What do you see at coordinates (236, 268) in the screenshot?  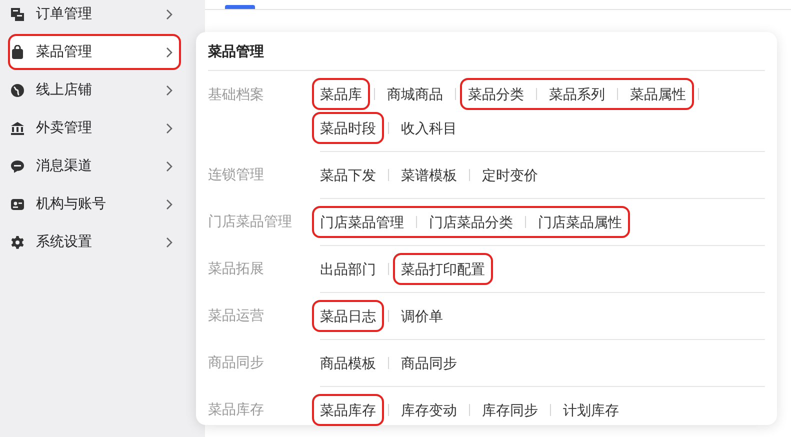 I see `group-label: 菜品拓展` at bounding box center [236, 268].